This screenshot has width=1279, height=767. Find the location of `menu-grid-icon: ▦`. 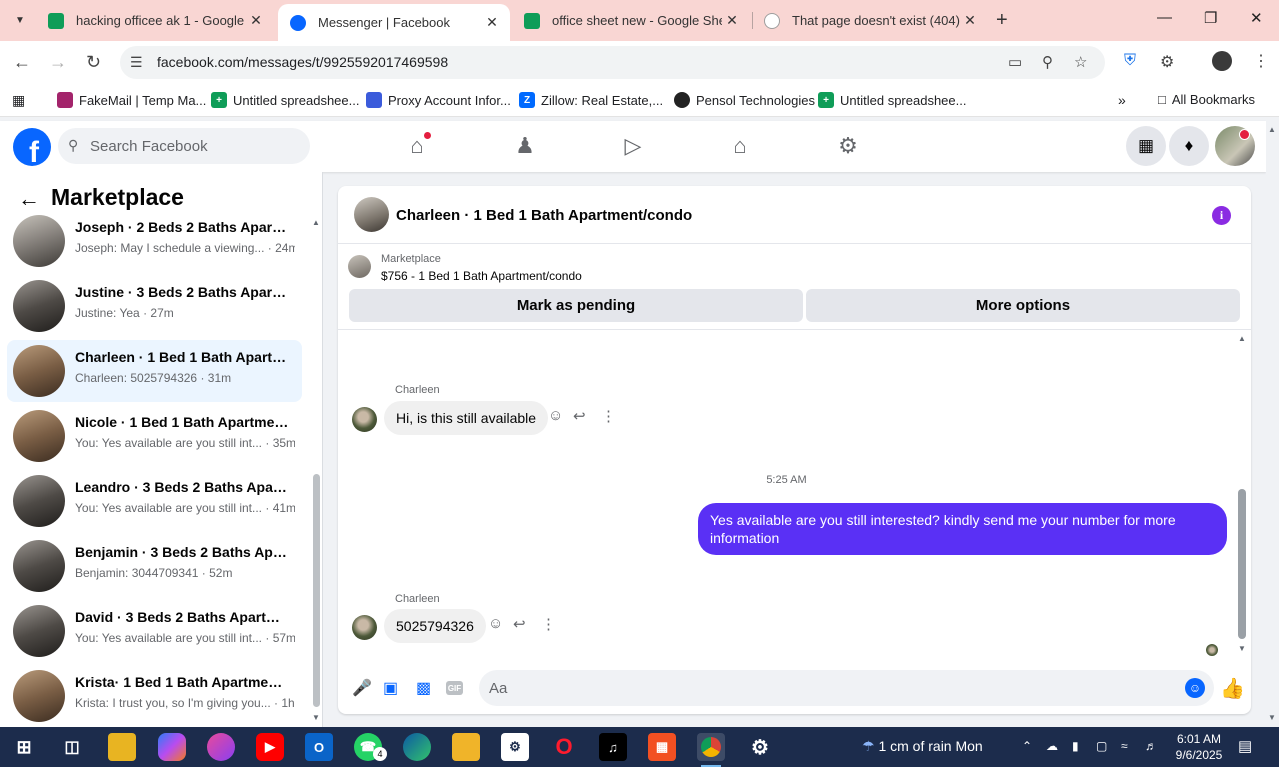

menu-grid-icon: ▦ is located at coordinates (1146, 146).